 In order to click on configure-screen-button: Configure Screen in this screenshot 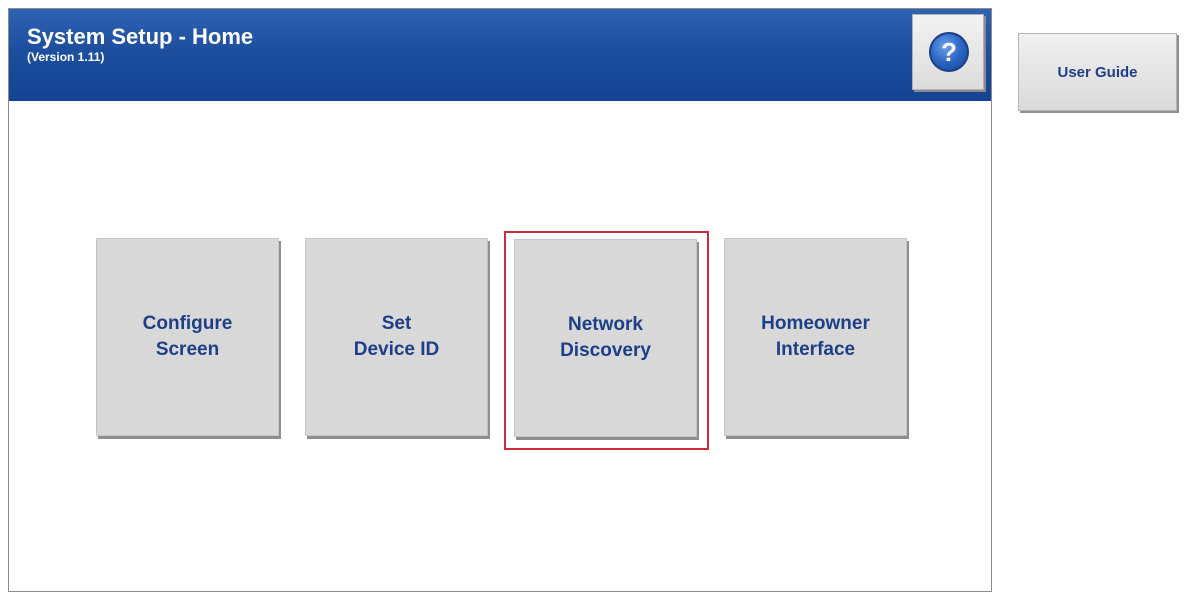, I will do `click(187, 337)`.